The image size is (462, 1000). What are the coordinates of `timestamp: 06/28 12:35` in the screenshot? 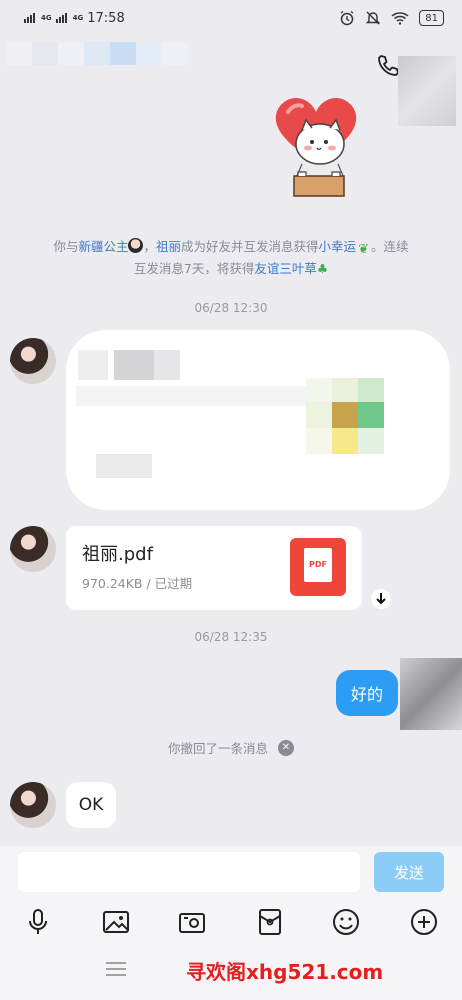 It's located at (231, 637).